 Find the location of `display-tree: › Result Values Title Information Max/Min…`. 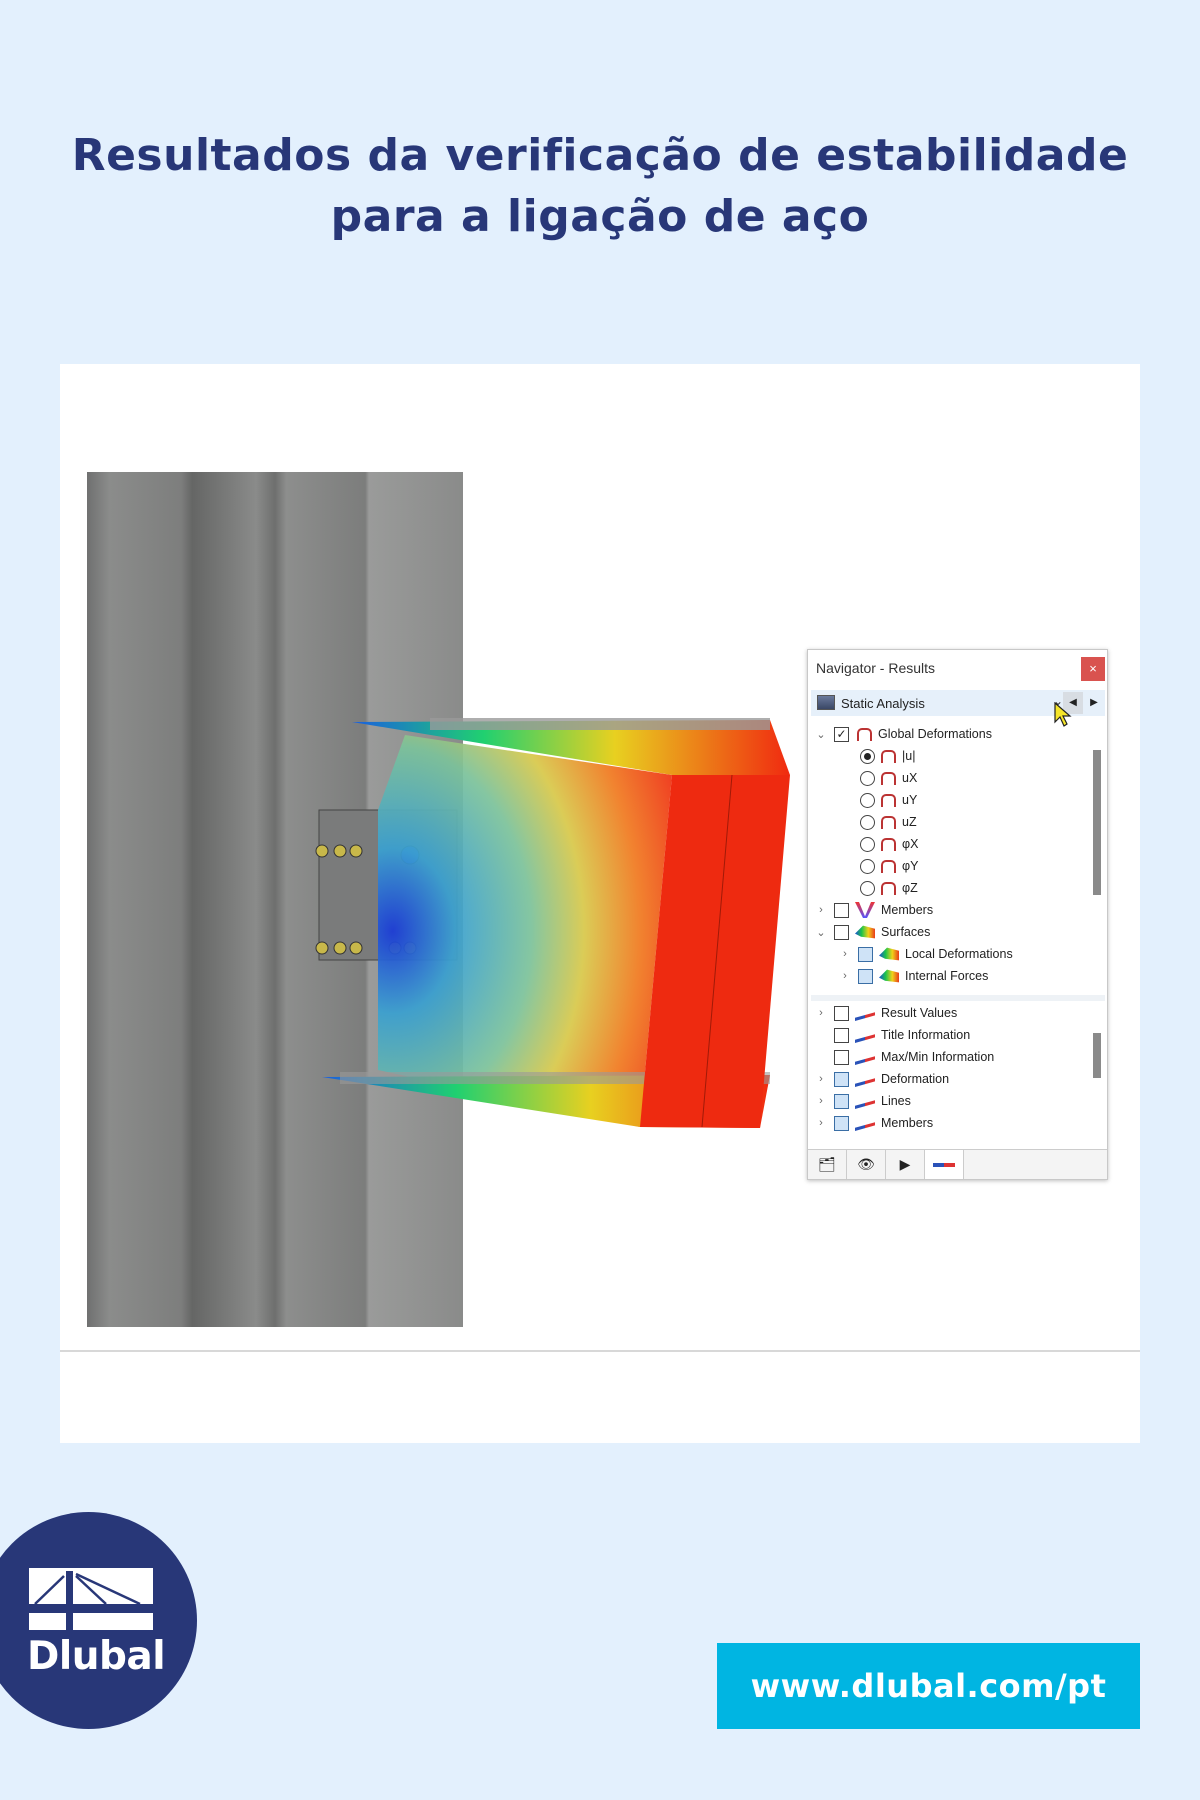

display-tree: › Result Values Title Information Max/Min… is located at coordinates (949, 1074).